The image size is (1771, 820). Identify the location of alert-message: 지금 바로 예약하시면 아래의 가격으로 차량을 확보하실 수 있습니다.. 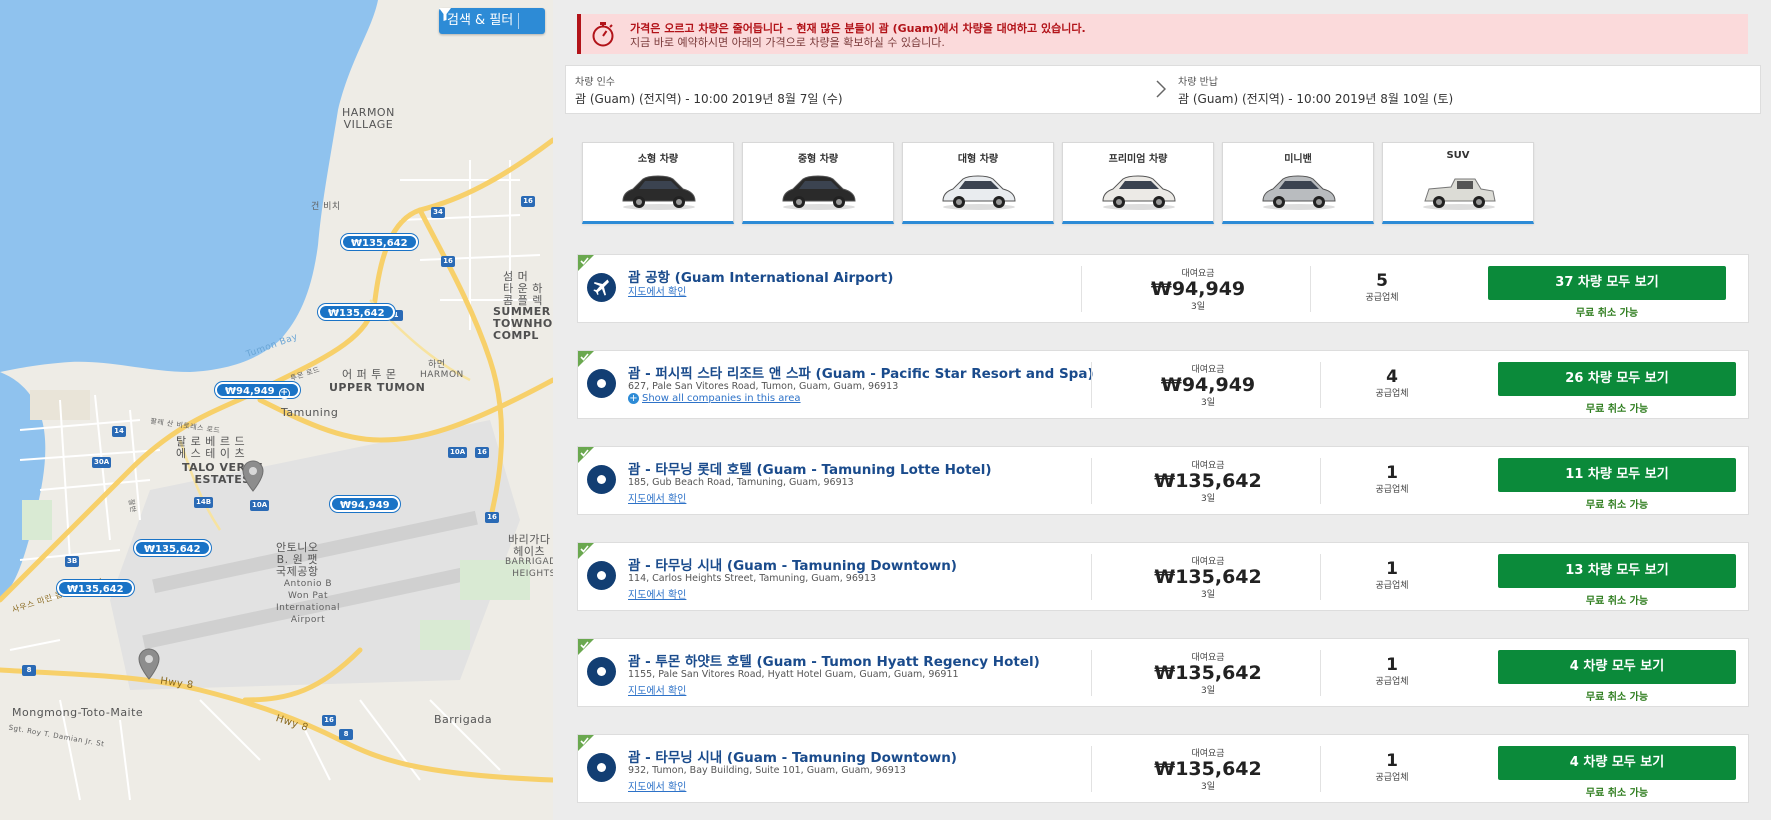
(787, 42).